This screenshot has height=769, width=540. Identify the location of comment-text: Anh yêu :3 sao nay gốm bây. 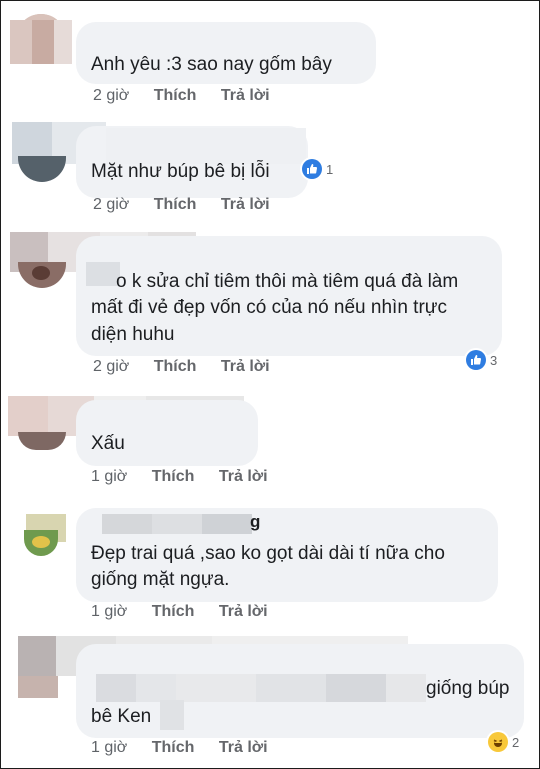
(211, 64).